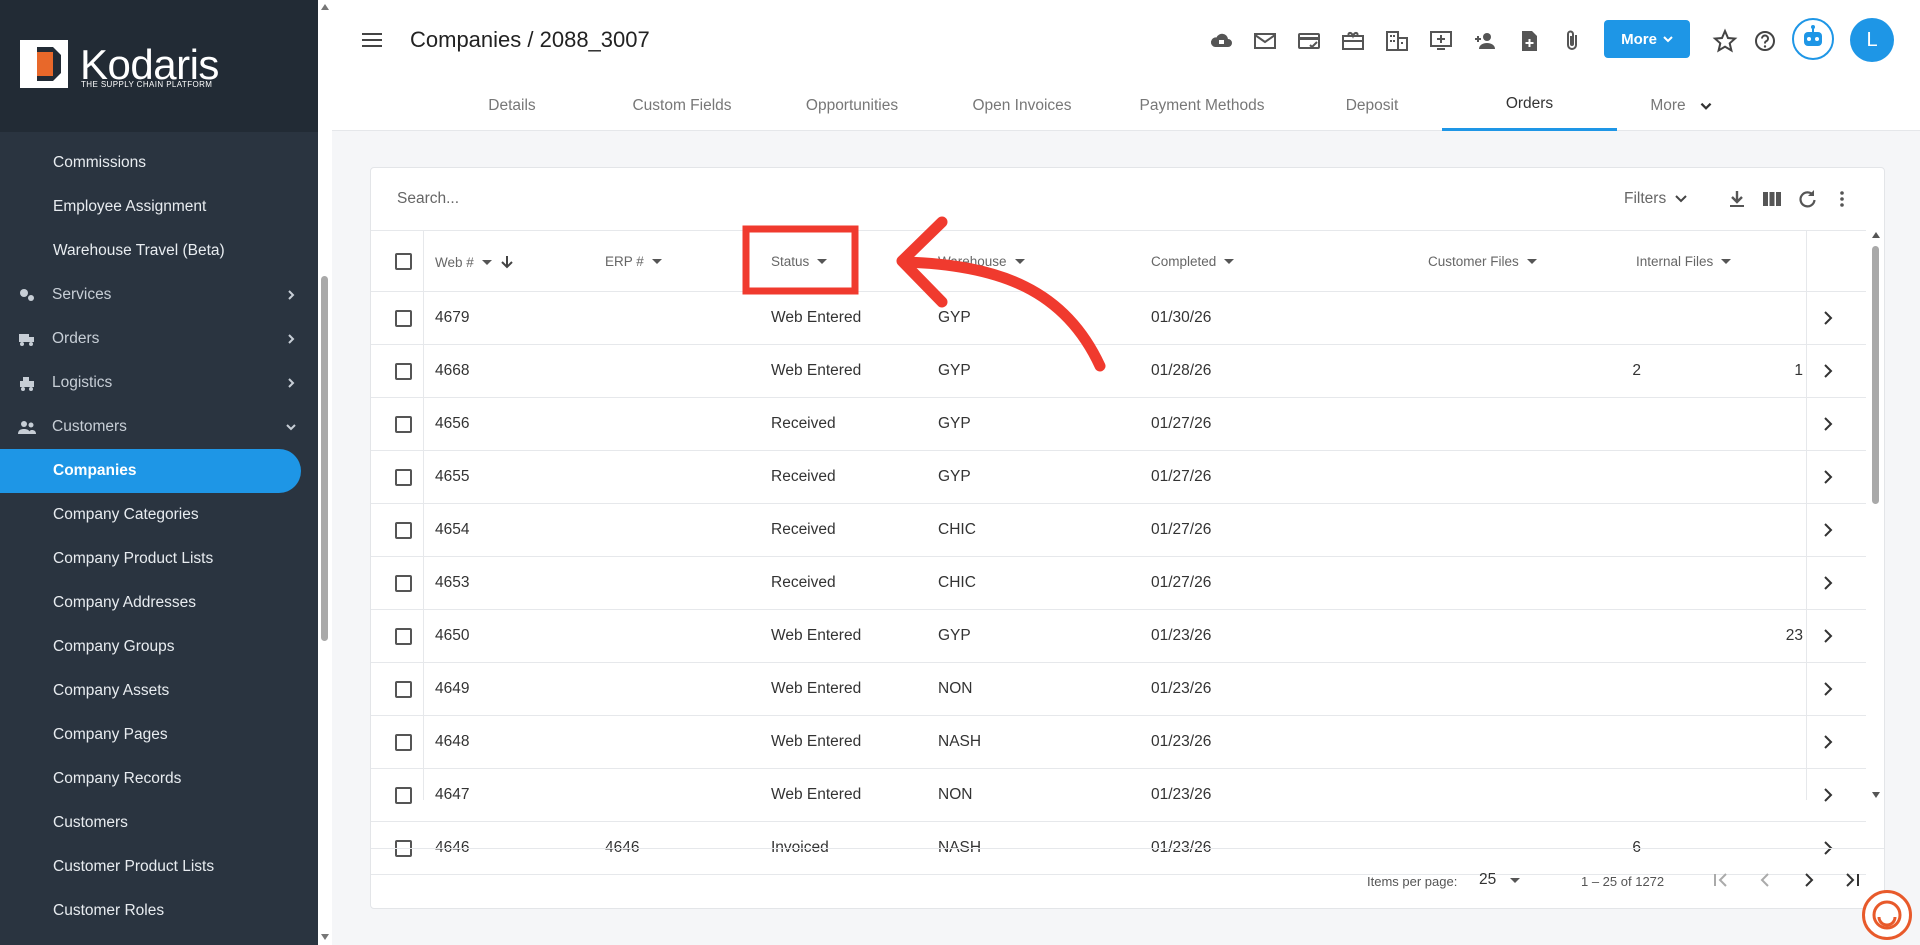  Describe the element at coordinates (1485, 41) in the screenshot. I see `add-person-icon` at that location.